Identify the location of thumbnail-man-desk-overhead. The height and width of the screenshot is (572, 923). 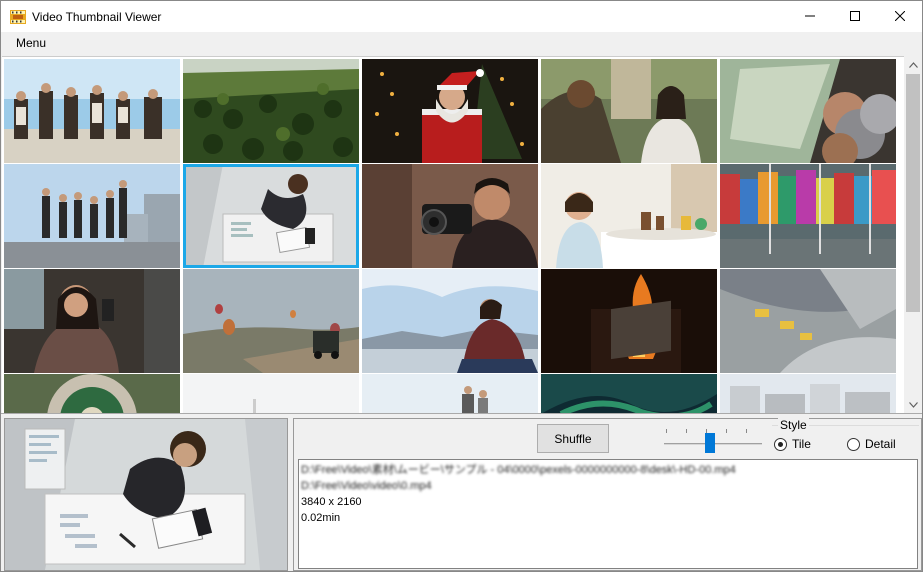
(271, 216).